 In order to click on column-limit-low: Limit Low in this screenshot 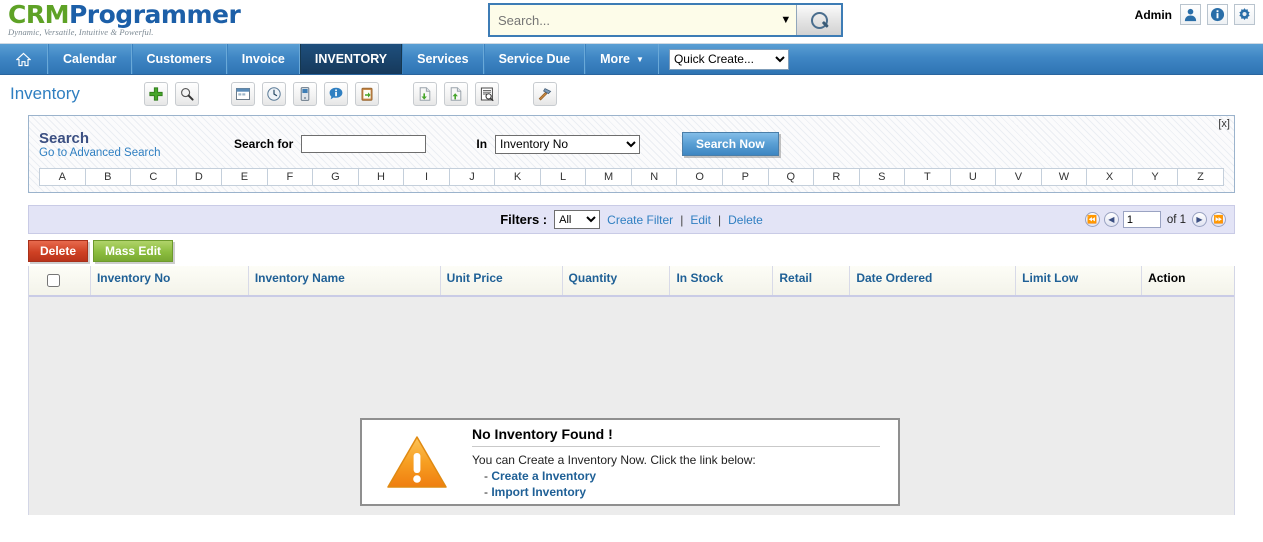, I will do `click(1079, 280)`.